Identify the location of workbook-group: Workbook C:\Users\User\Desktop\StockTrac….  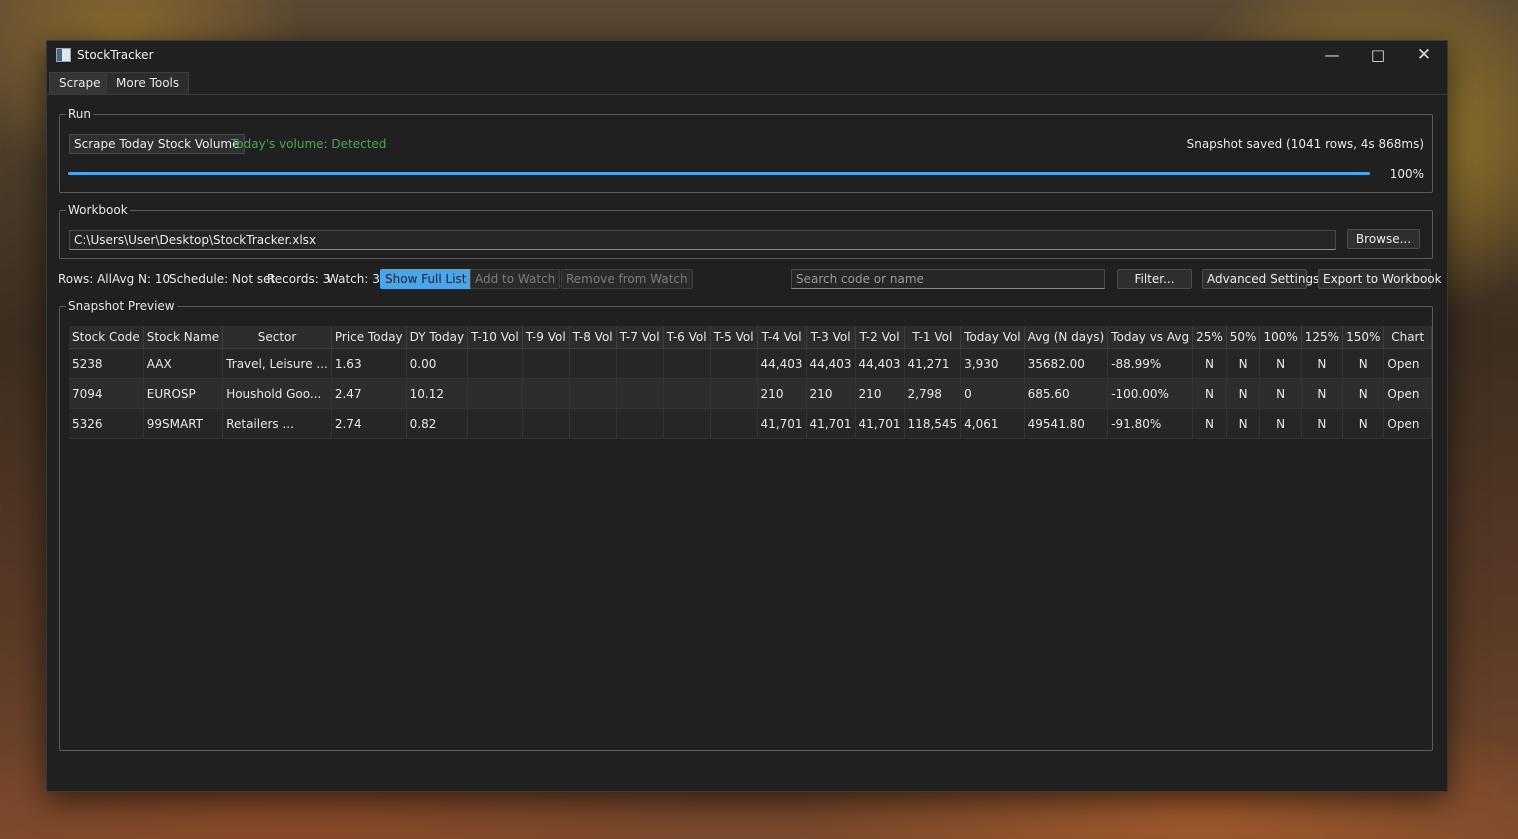
(746, 231).